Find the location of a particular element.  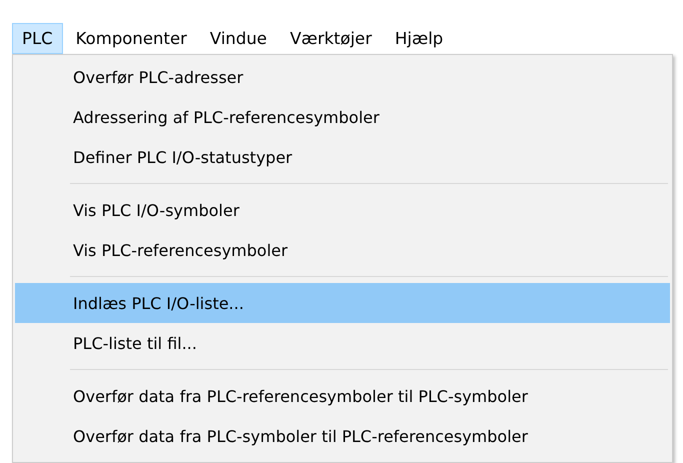

menu-item: Overfør data fra PLC-symboler til PLC-referencesymboler is located at coordinates (342, 436).